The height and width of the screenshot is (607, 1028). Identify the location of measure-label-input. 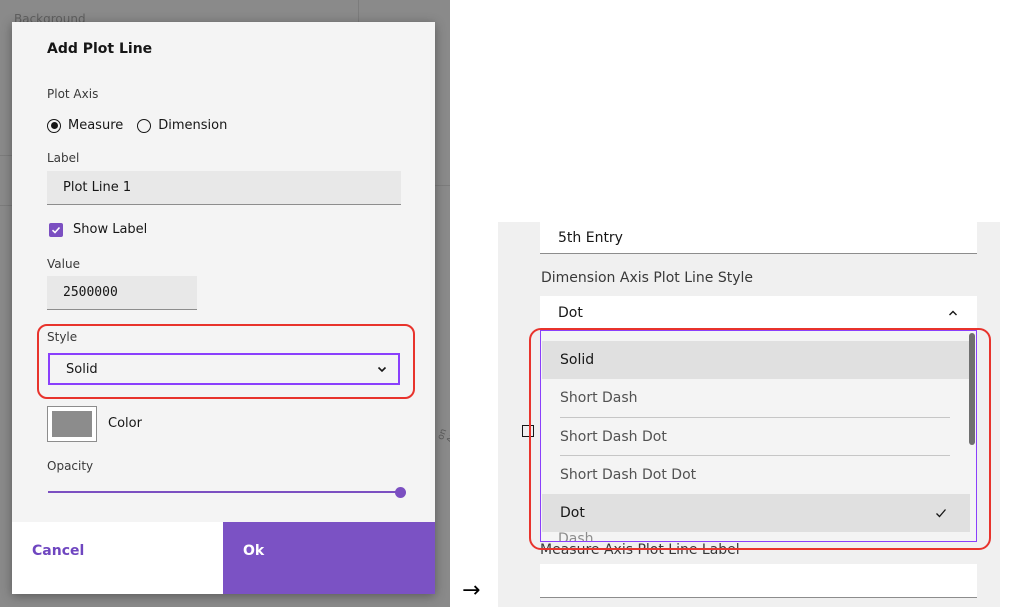
(758, 581).